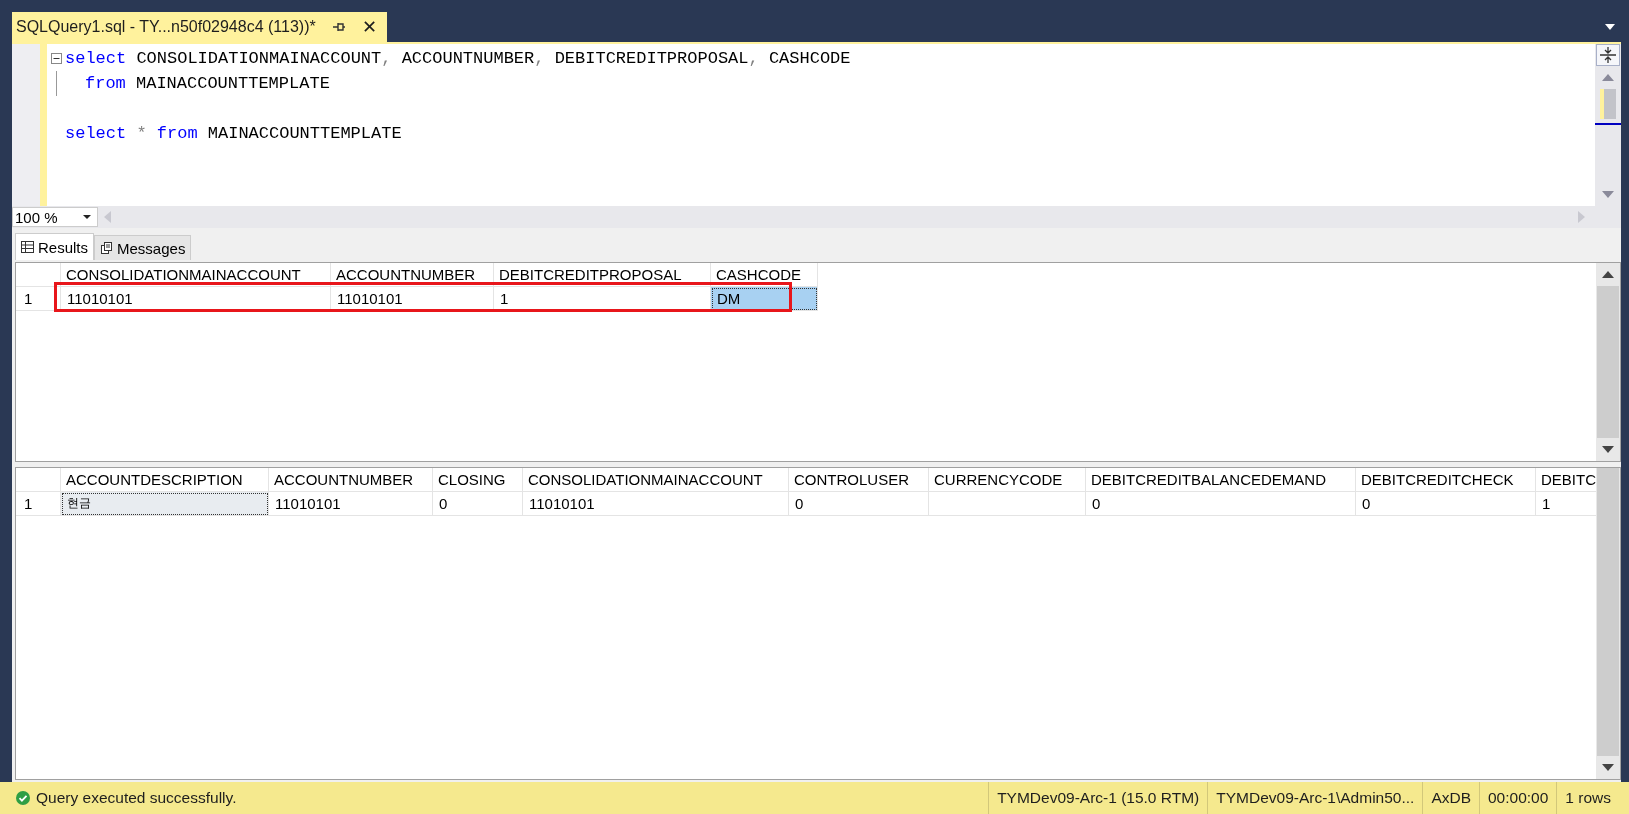 Image resolution: width=1629 pixels, height=814 pixels. I want to click on dropdown-icon, so click(1610, 27).